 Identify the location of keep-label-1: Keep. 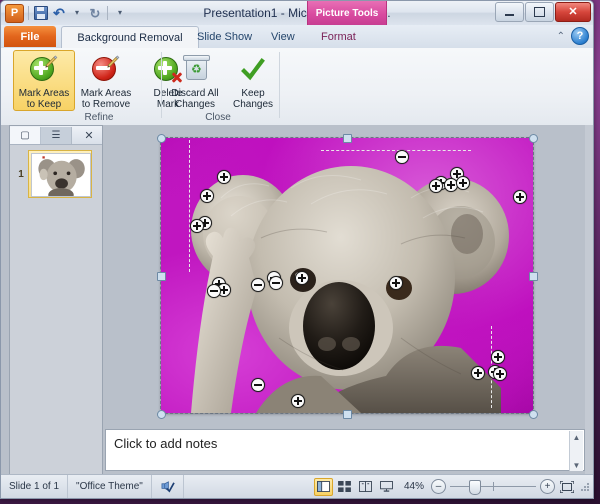
(253, 93).